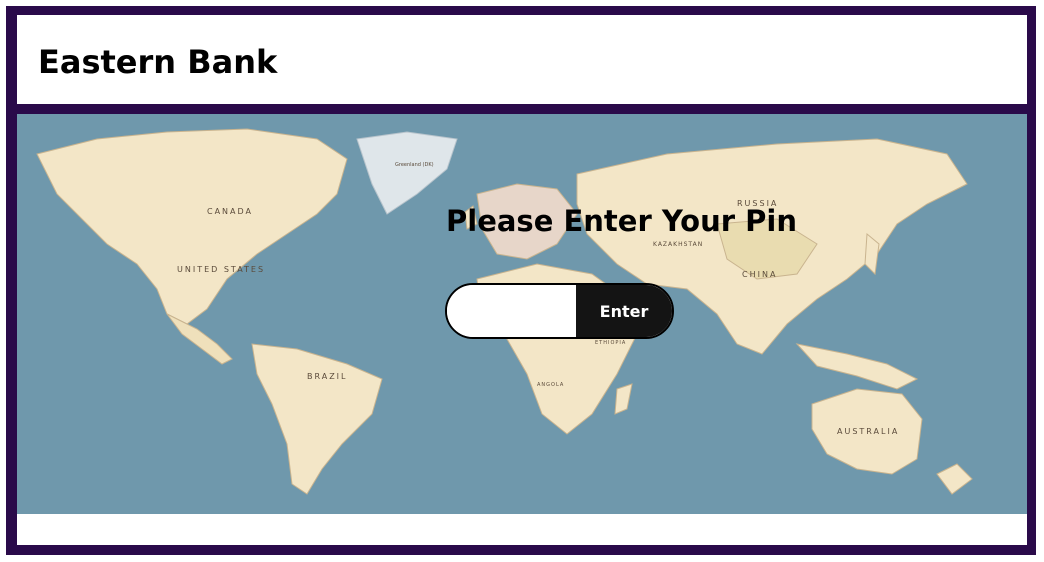 This screenshot has width=1044, height=562. Describe the element at coordinates (610, 343) in the screenshot. I see `map-label-ethiopia: ETHIOPIA` at that location.